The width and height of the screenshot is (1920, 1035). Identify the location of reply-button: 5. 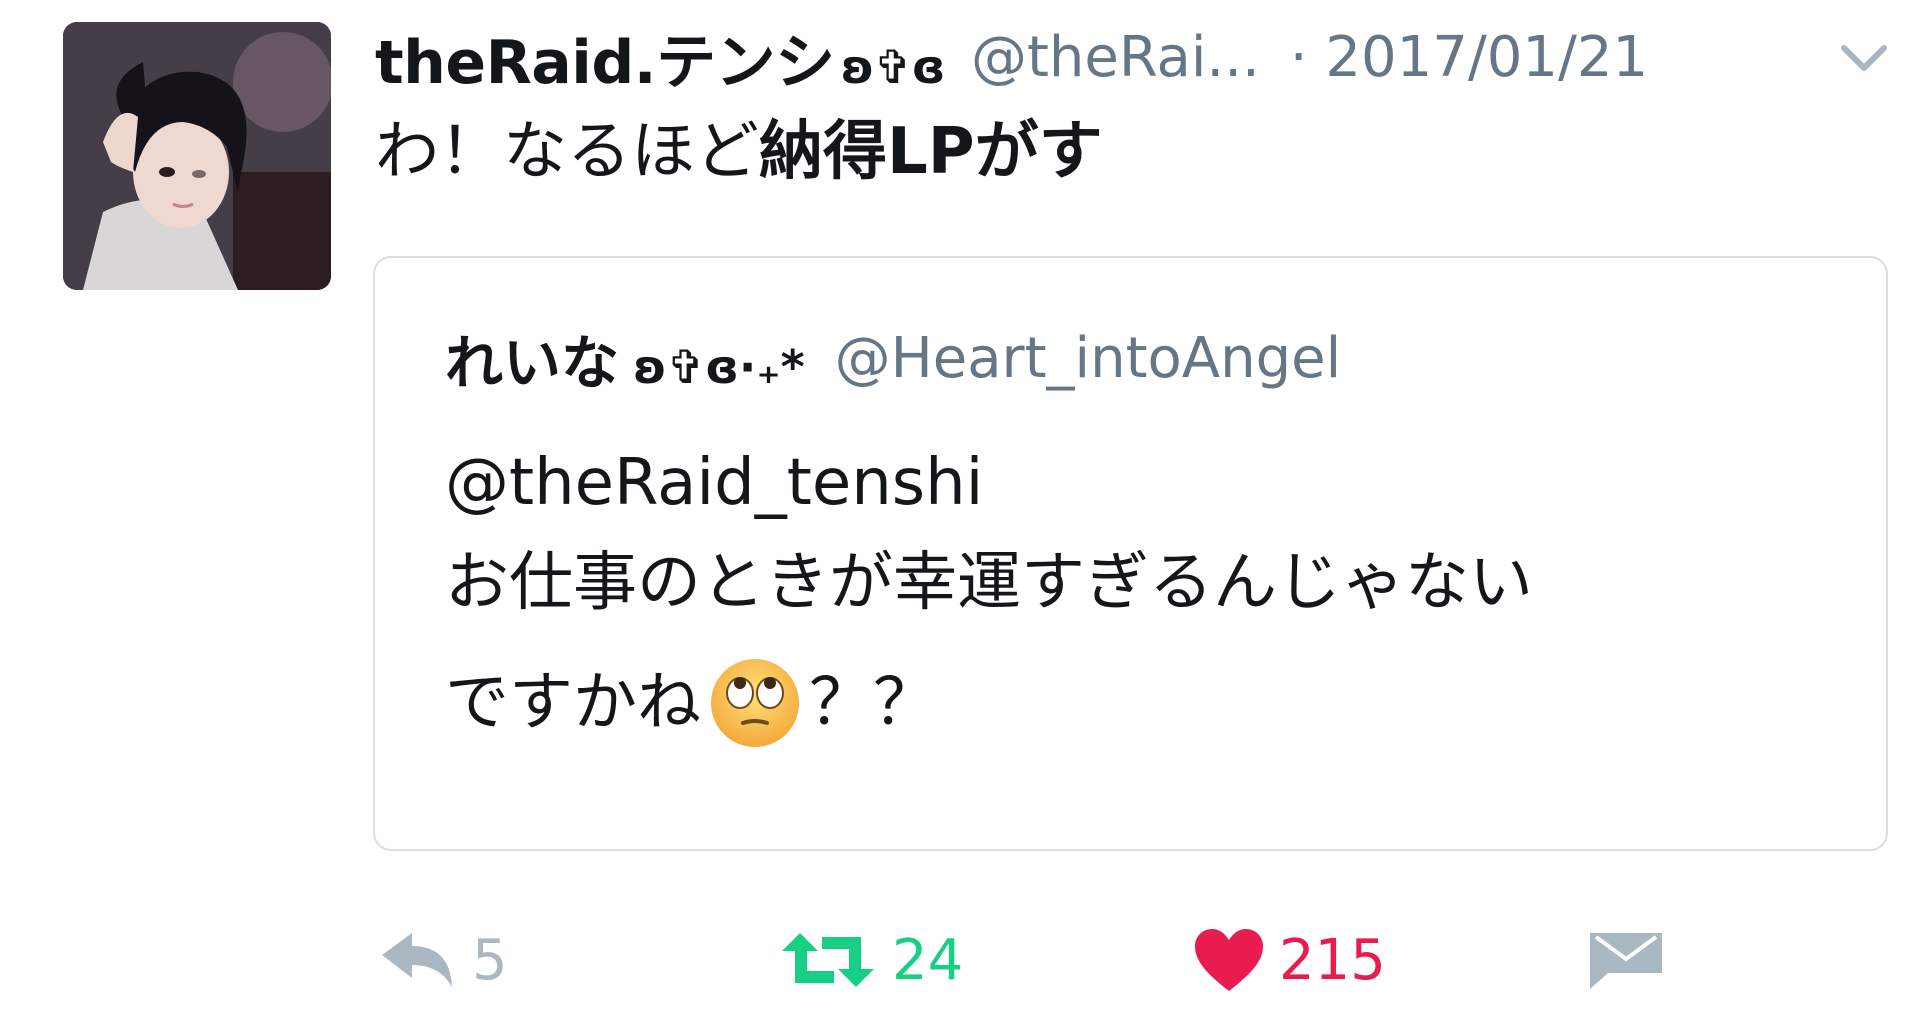
(443, 960).